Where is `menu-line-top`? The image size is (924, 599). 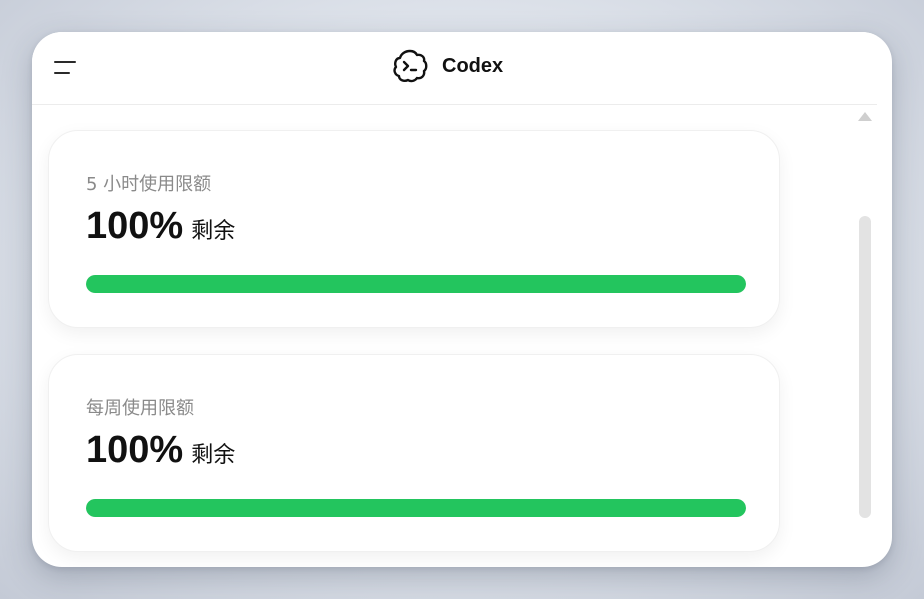
menu-line-top is located at coordinates (65, 62).